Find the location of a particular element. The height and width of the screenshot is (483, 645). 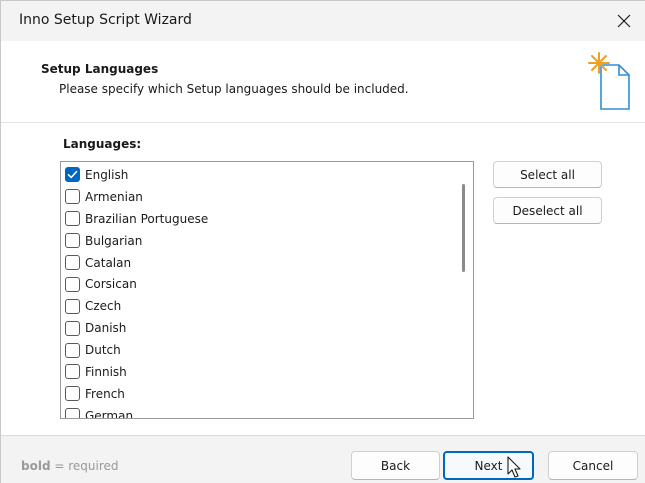

language-label: Finnish is located at coordinates (106, 371).